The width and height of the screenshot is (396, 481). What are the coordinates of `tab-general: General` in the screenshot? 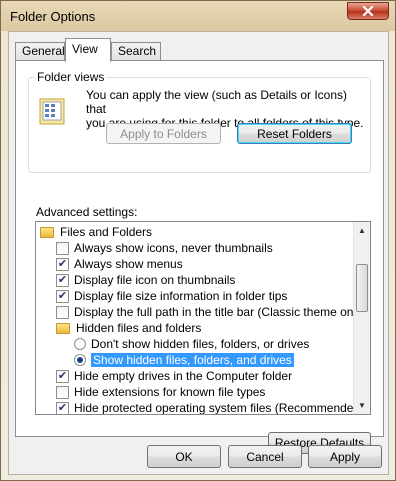 It's located at (40, 51).